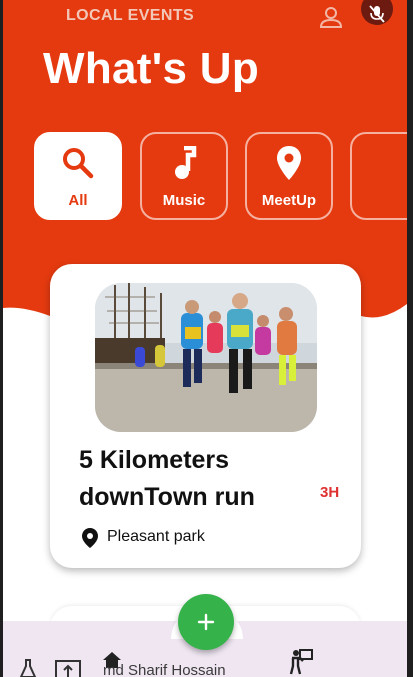  What do you see at coordinates (164, 669) in the screenshot?
I see `user-name: md Sharif Hossain` at bounding box center [164, 669].